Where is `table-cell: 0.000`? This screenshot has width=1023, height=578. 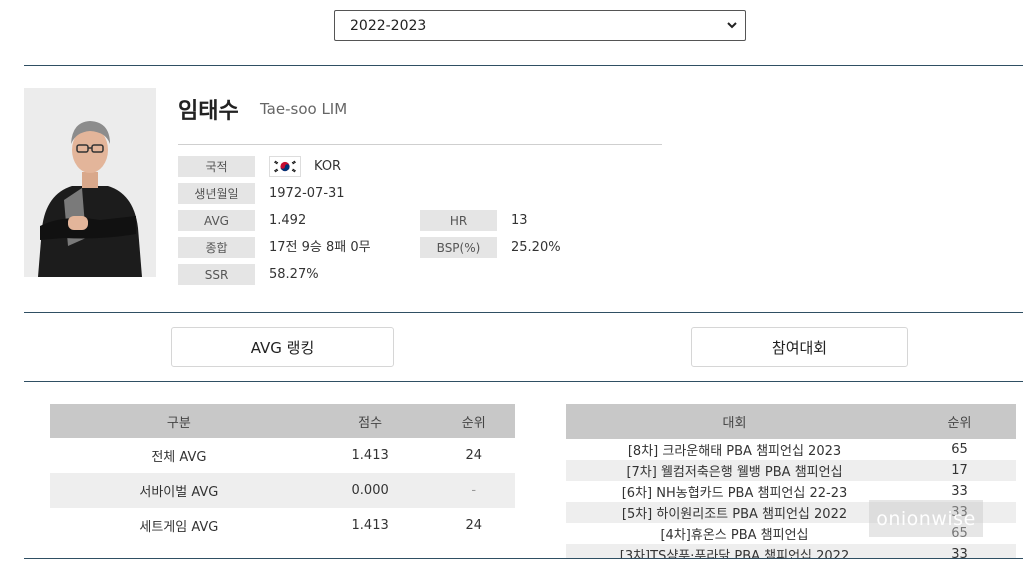
table-cell: 0.000 is located at coordinates (370, 490).